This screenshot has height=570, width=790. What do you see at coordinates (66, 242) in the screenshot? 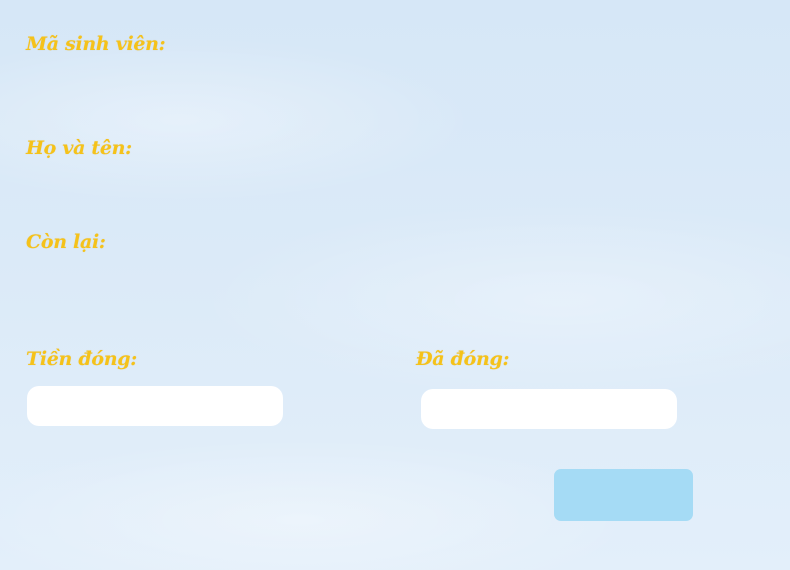
I see `remaining-label: Còn lại:` at bounding box center [66, 242].